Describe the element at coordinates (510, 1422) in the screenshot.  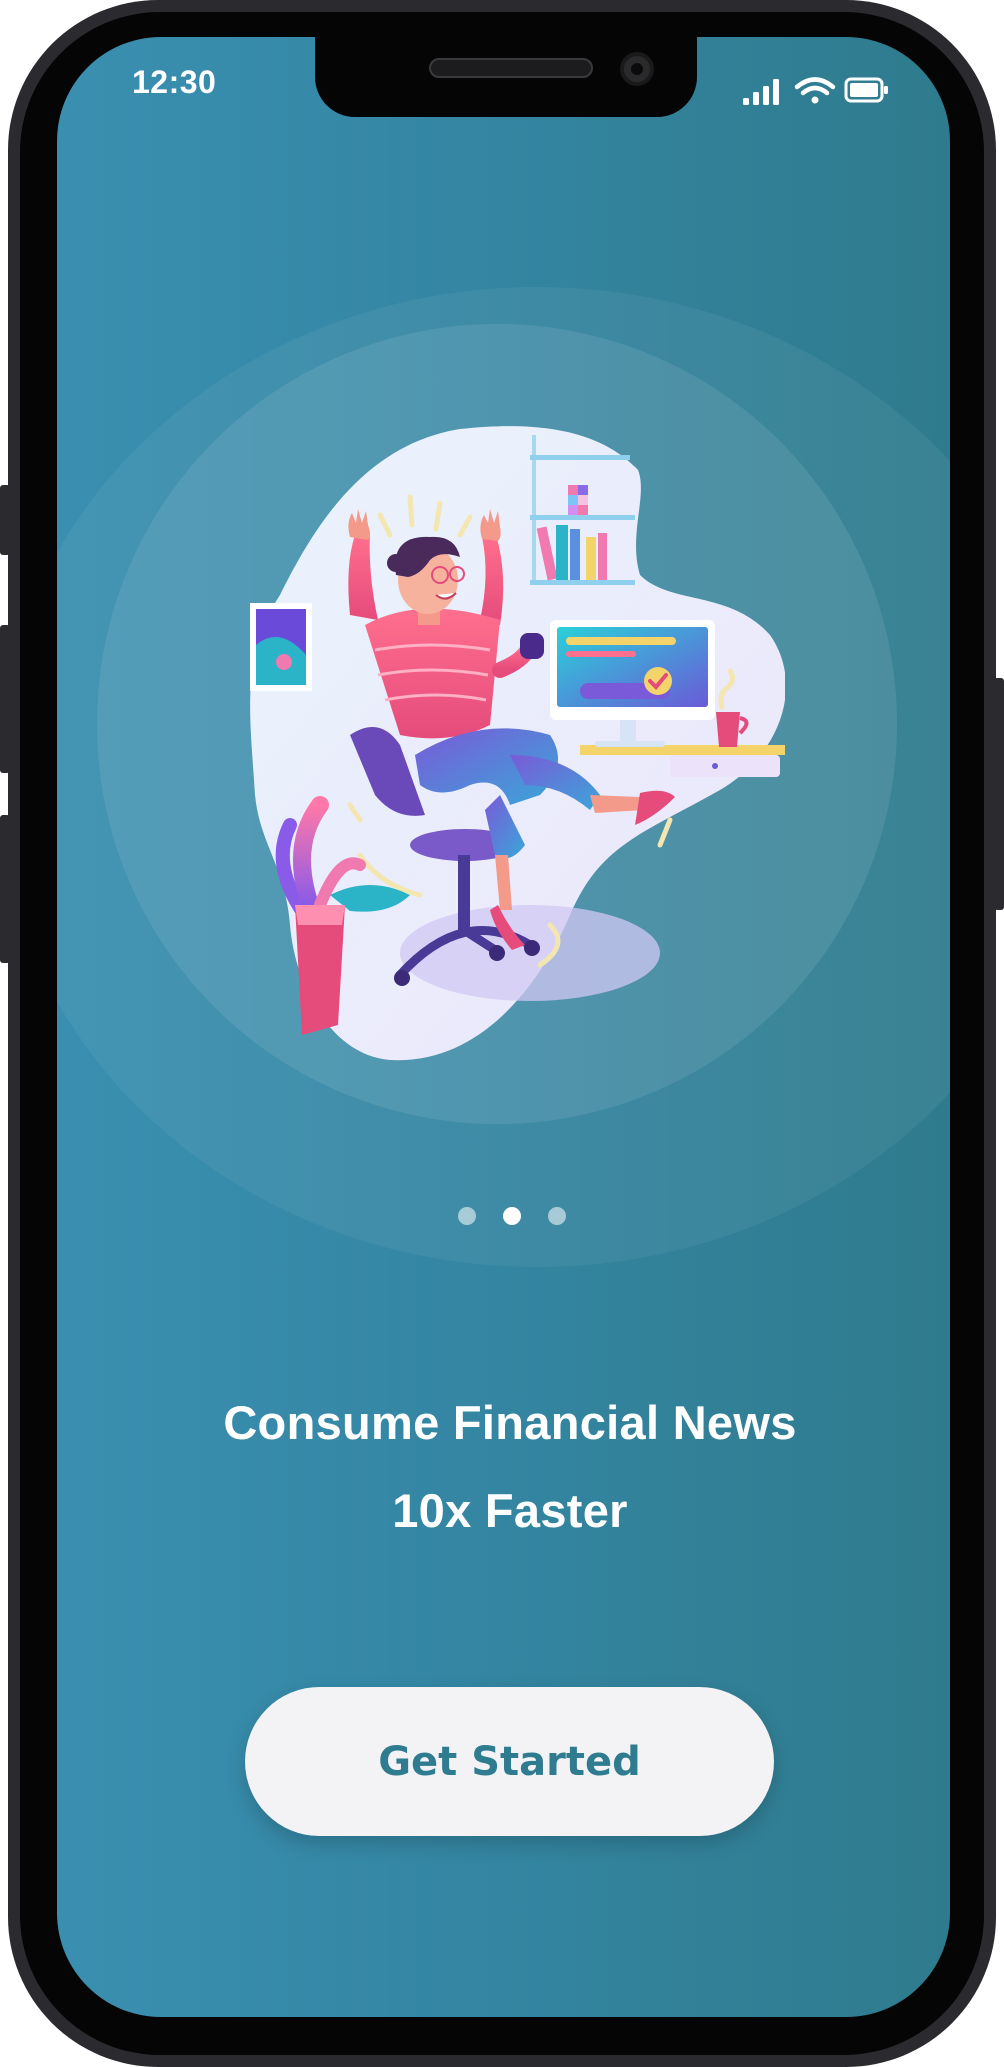
I see `headline-line-1: Consume Financial News` at that location.